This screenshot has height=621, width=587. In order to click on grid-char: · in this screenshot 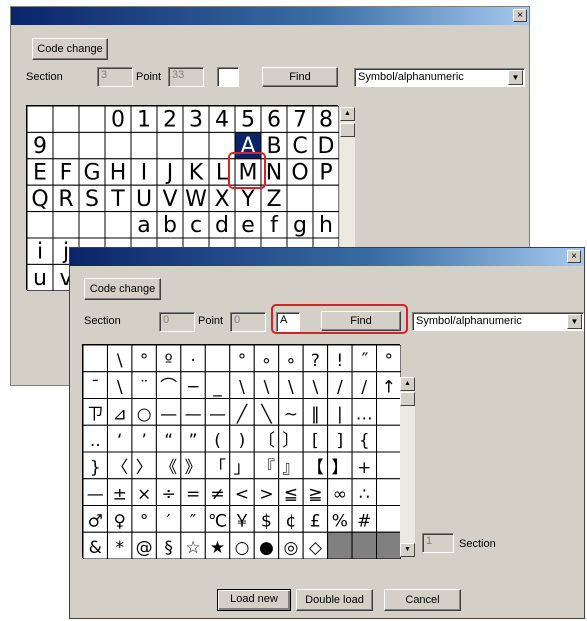, I will do `click(192, 361)`.